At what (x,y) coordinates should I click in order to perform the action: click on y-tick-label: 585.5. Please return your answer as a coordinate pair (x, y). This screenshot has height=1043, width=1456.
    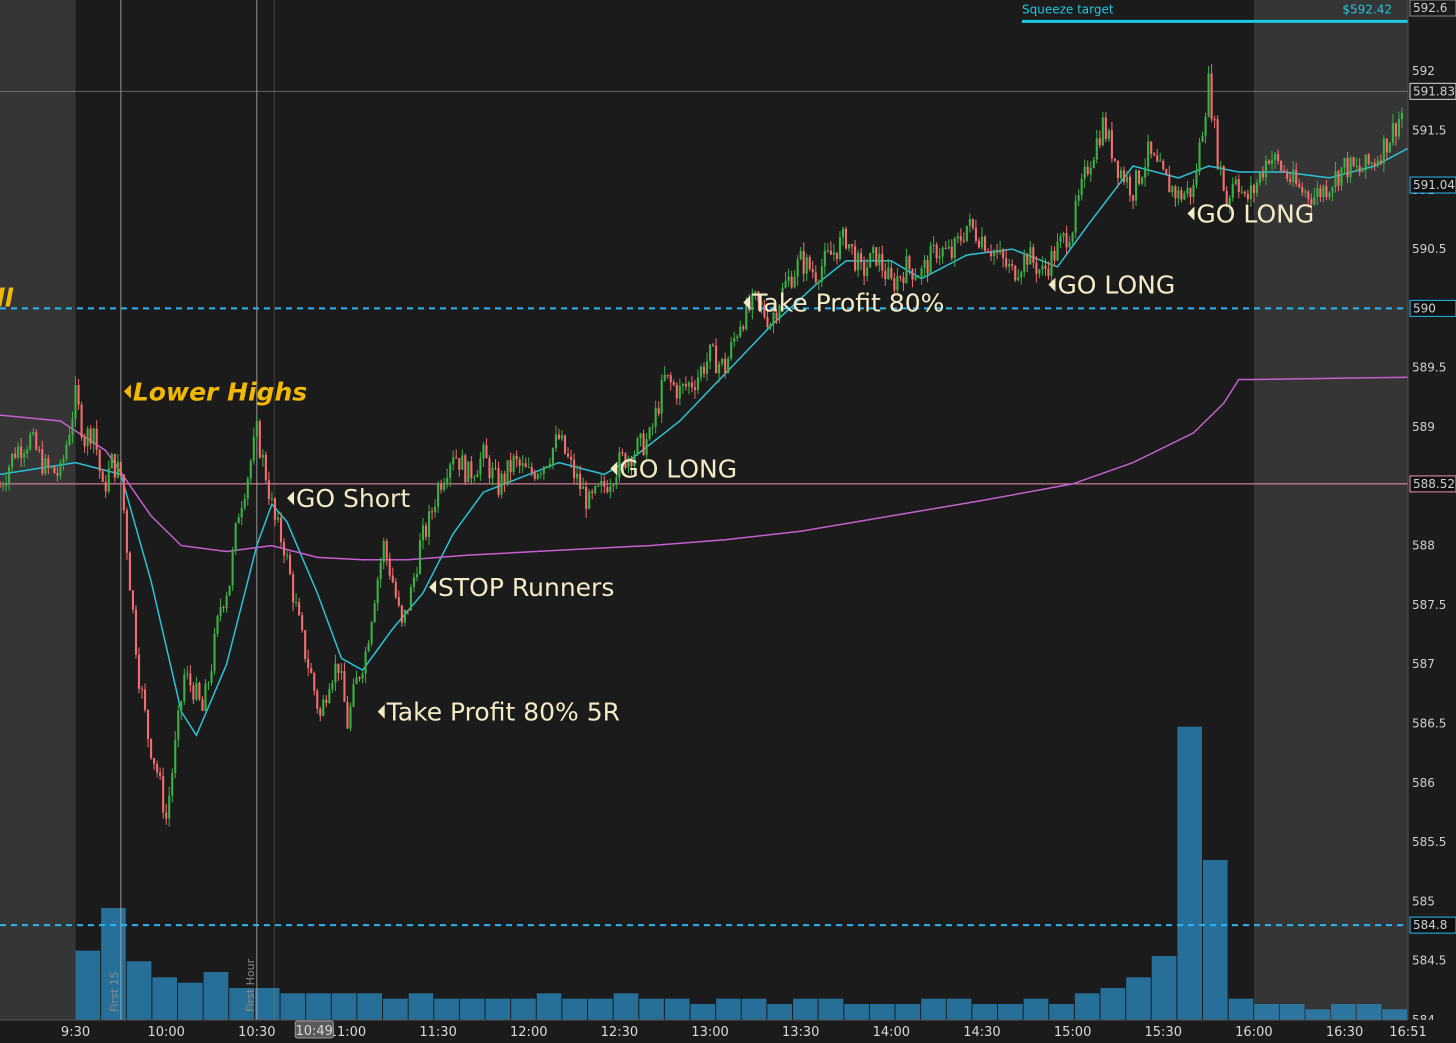
    Looking at the image, I should click on (1429, 842).